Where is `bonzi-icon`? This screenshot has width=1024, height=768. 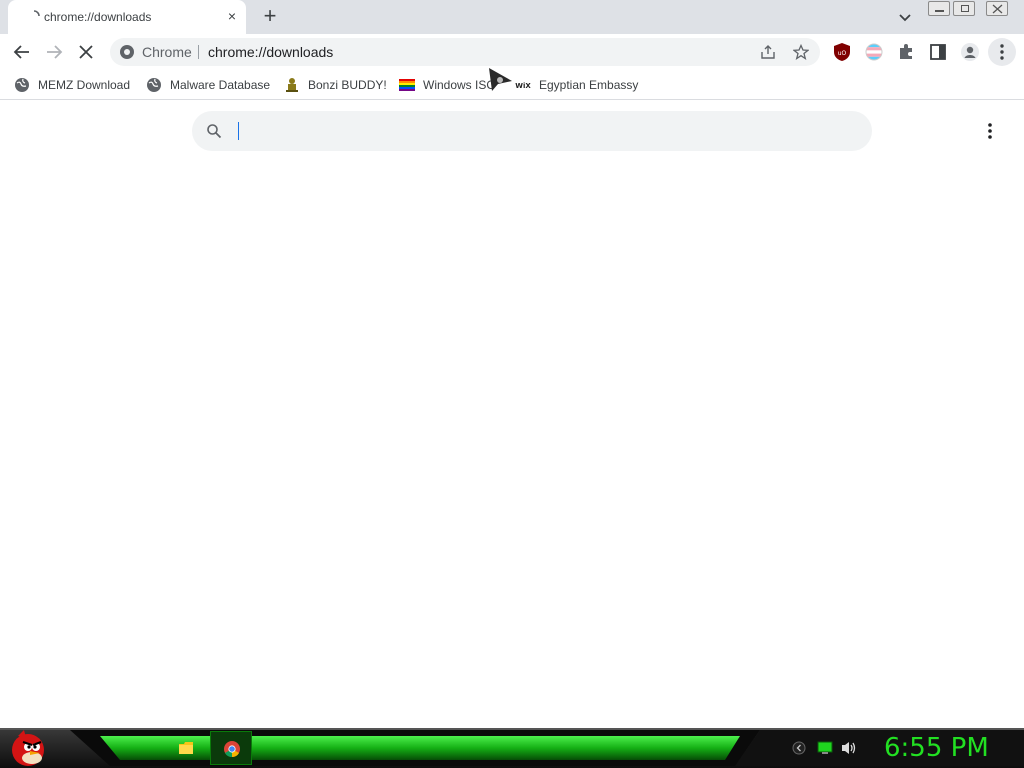 bonzi-icon is located at coordinates (292, 85).